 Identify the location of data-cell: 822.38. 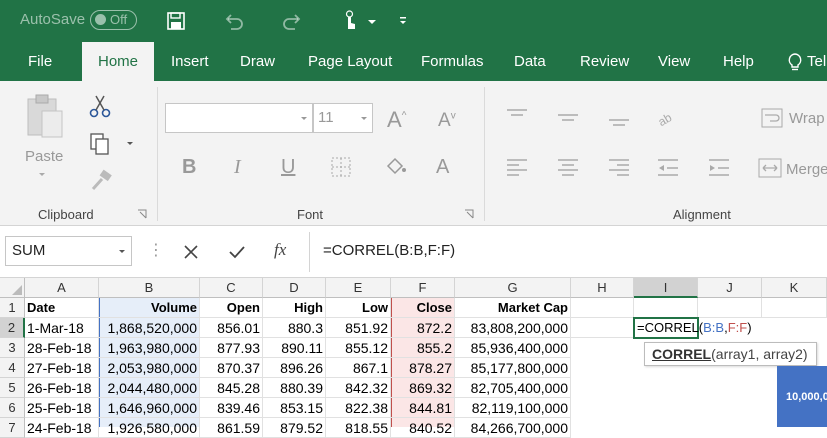
(358, 408).